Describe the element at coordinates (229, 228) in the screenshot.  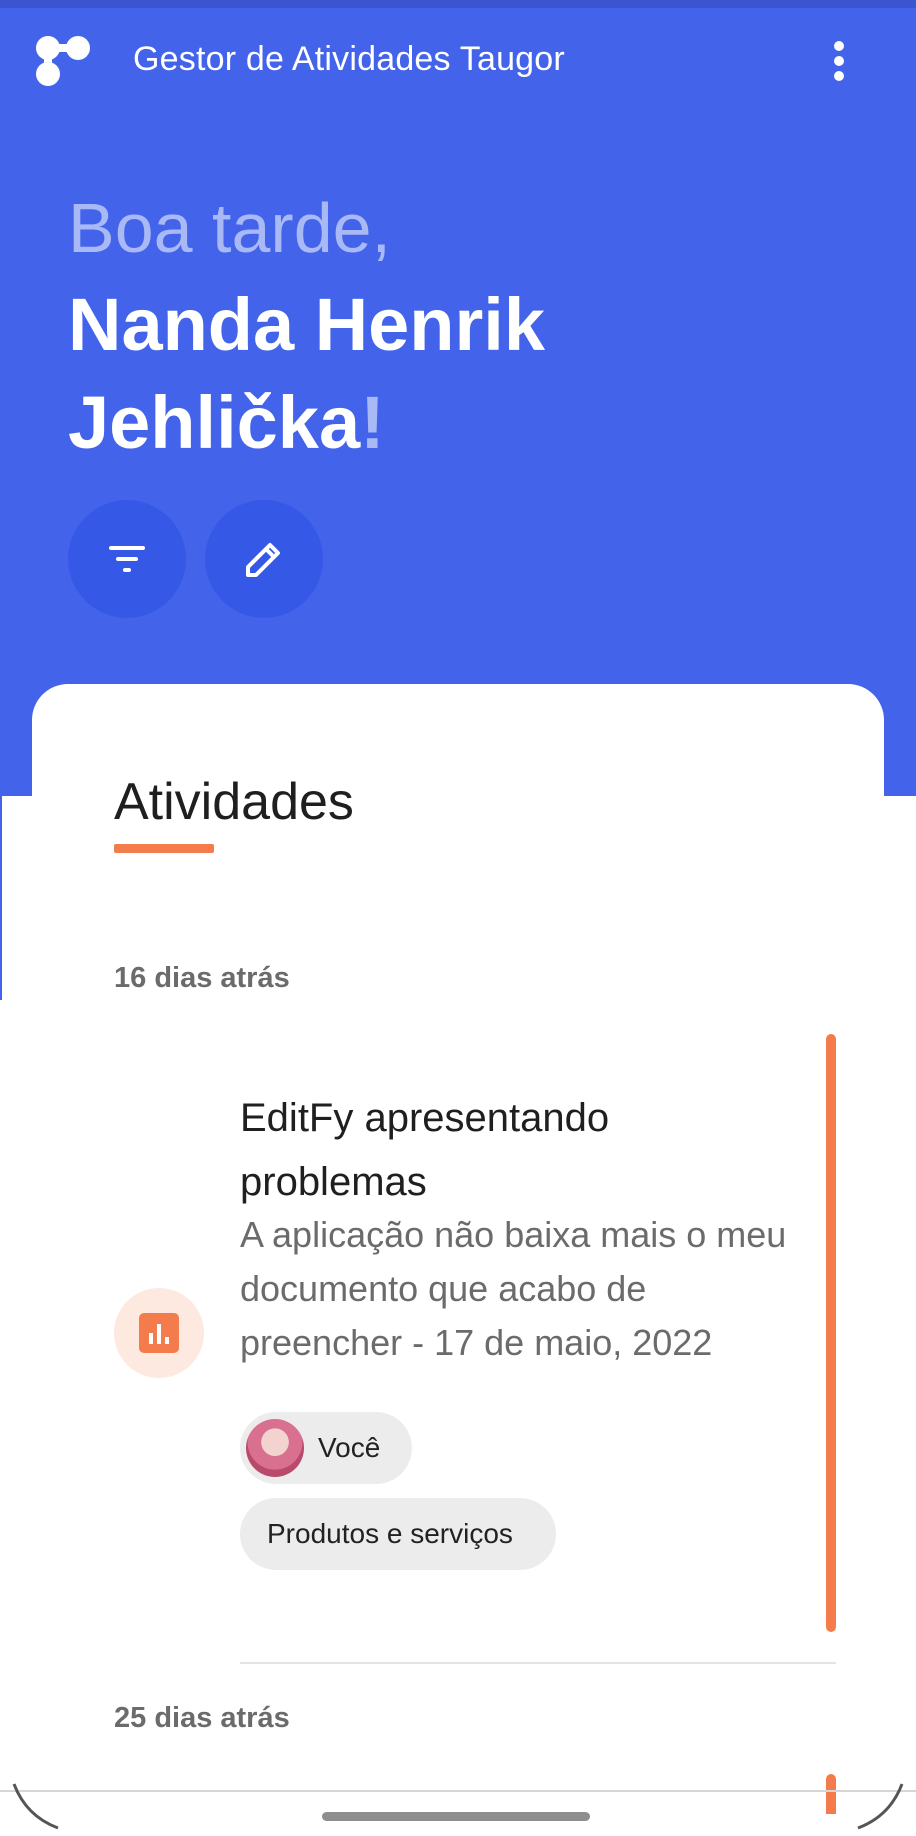
I see `greeting-text: Boa tarde,` at that location.